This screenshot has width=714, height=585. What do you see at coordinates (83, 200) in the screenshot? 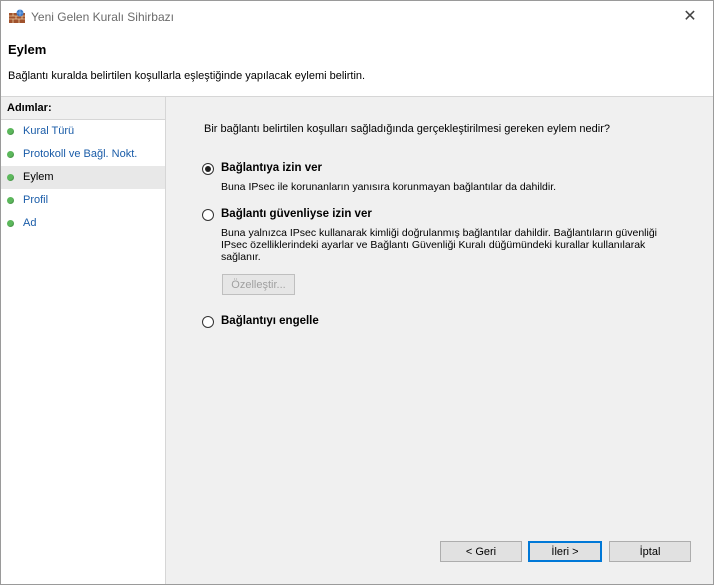
I see `step-profile: Profil` at bounding box center [83, 200].